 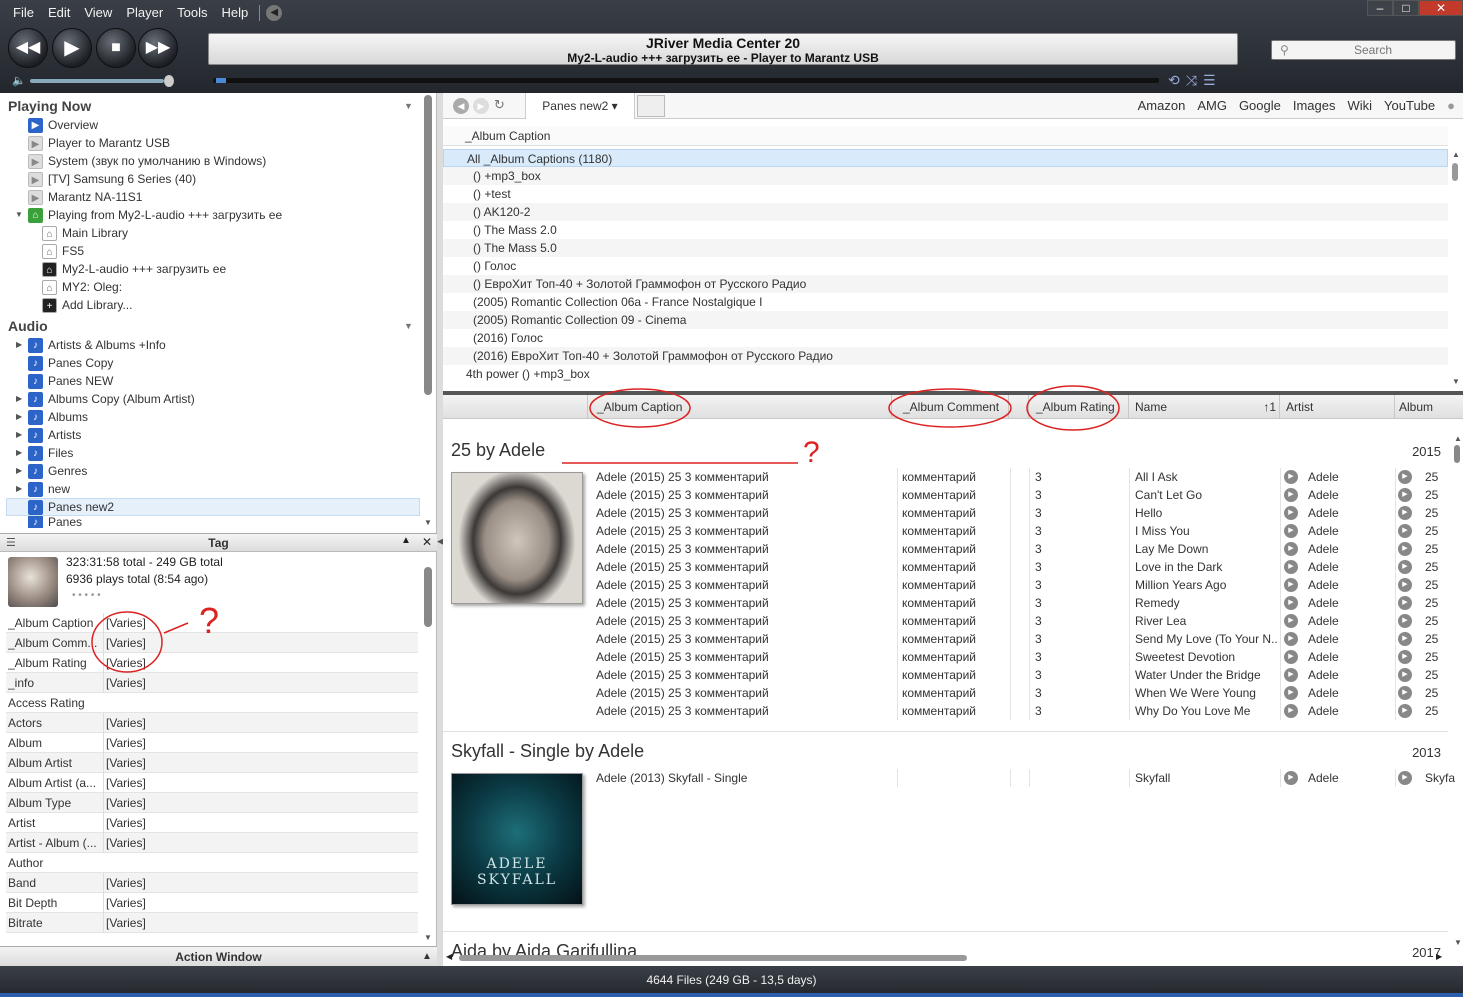 I want to click on col-album-caption: _Album Caption, so click(x=740, y=407).